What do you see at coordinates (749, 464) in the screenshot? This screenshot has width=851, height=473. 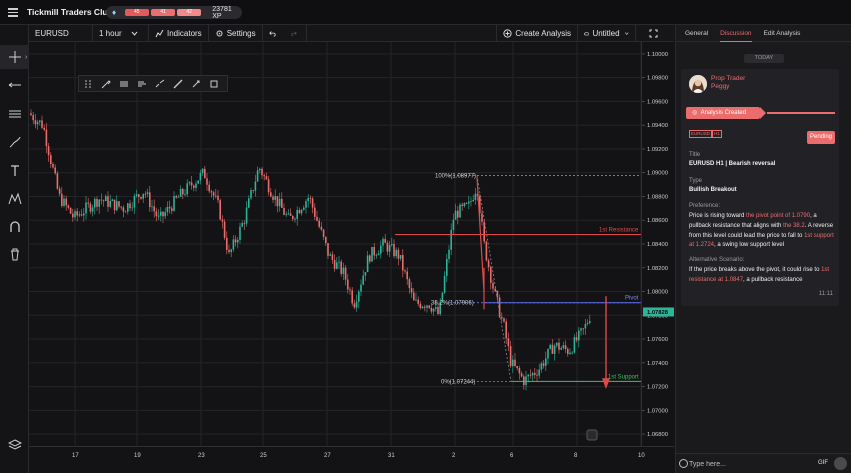 I see `message-input` at bounding box center [749, 464].